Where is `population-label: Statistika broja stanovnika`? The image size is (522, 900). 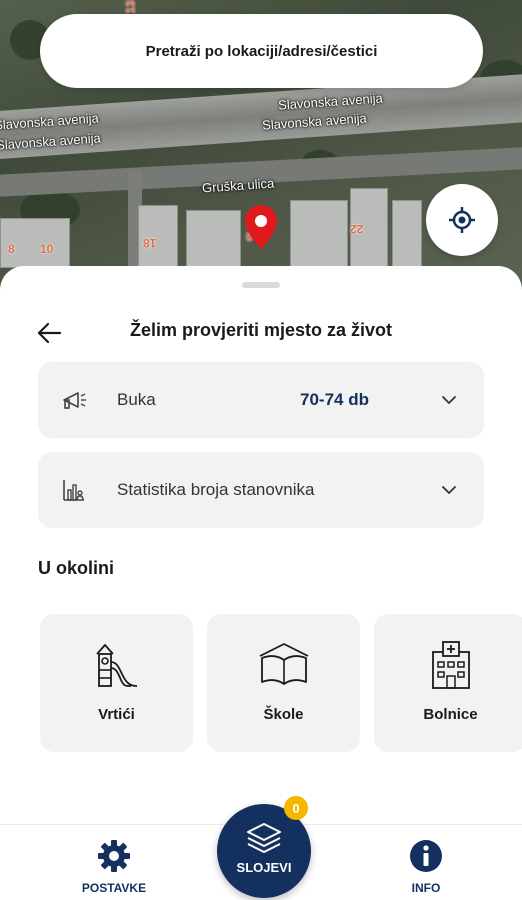
population-label: Statistika broja stanovnika is located at coordinates (216, 489).